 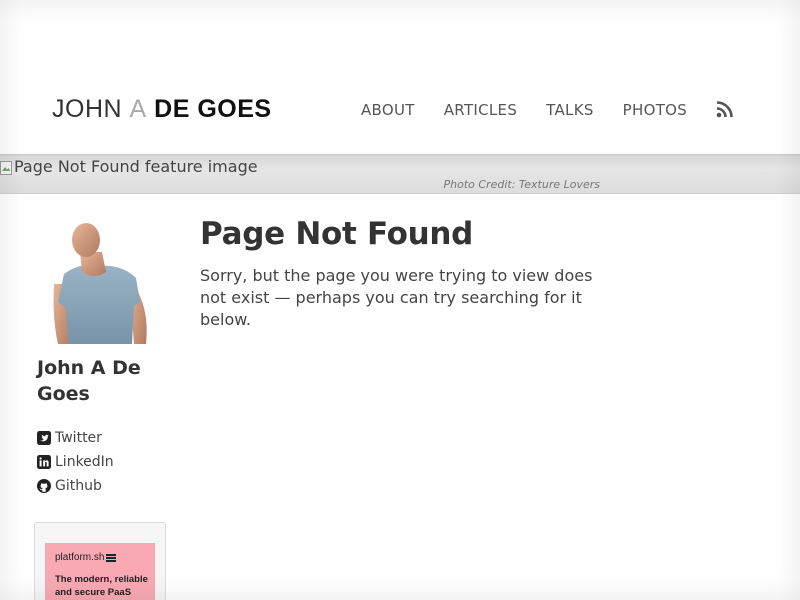 What do you see at coordinates (44, 462) in the screenshot?
I see `linkedin-icon` at bounding box center [44, 462].